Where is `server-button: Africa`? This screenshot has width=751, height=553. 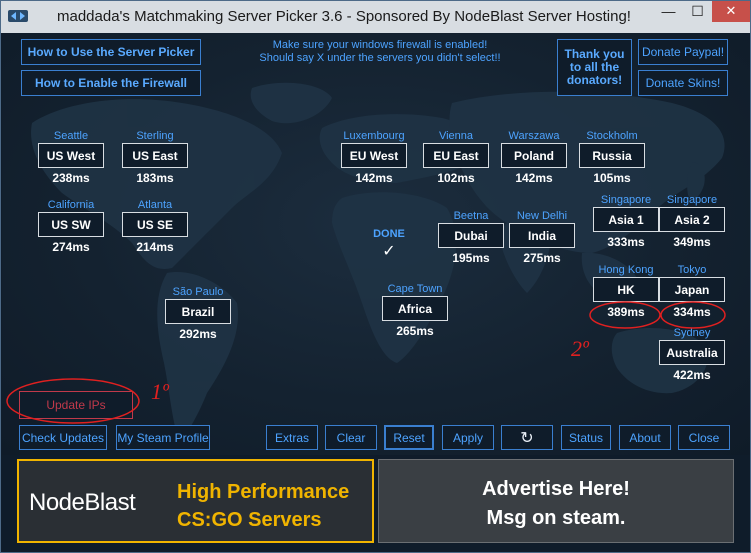
server-button: Africa is located at coordinates (415, 308).